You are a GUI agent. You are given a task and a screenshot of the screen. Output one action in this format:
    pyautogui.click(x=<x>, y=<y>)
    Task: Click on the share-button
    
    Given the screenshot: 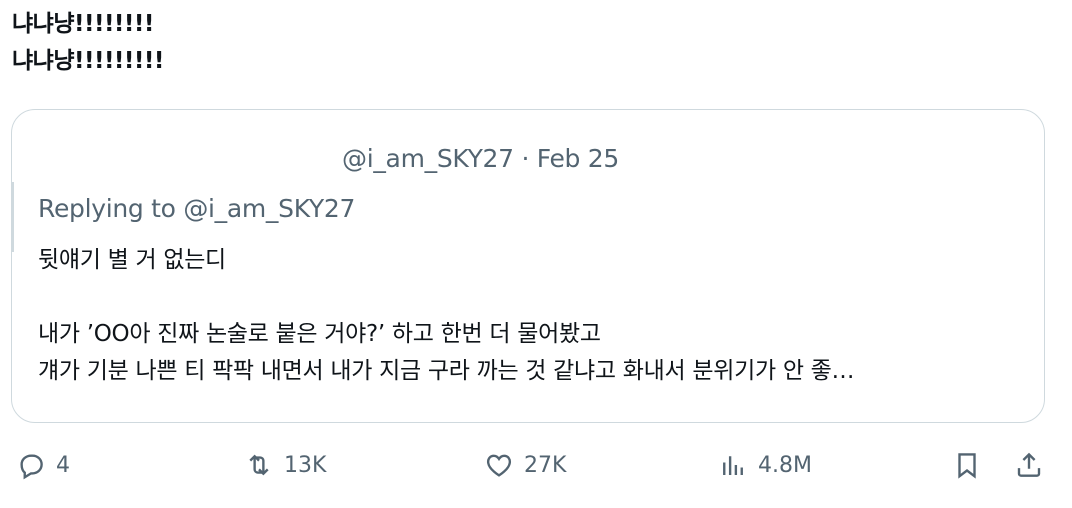 What is the action you would take?
    pyautogui.click(x=1029, y=465)
    